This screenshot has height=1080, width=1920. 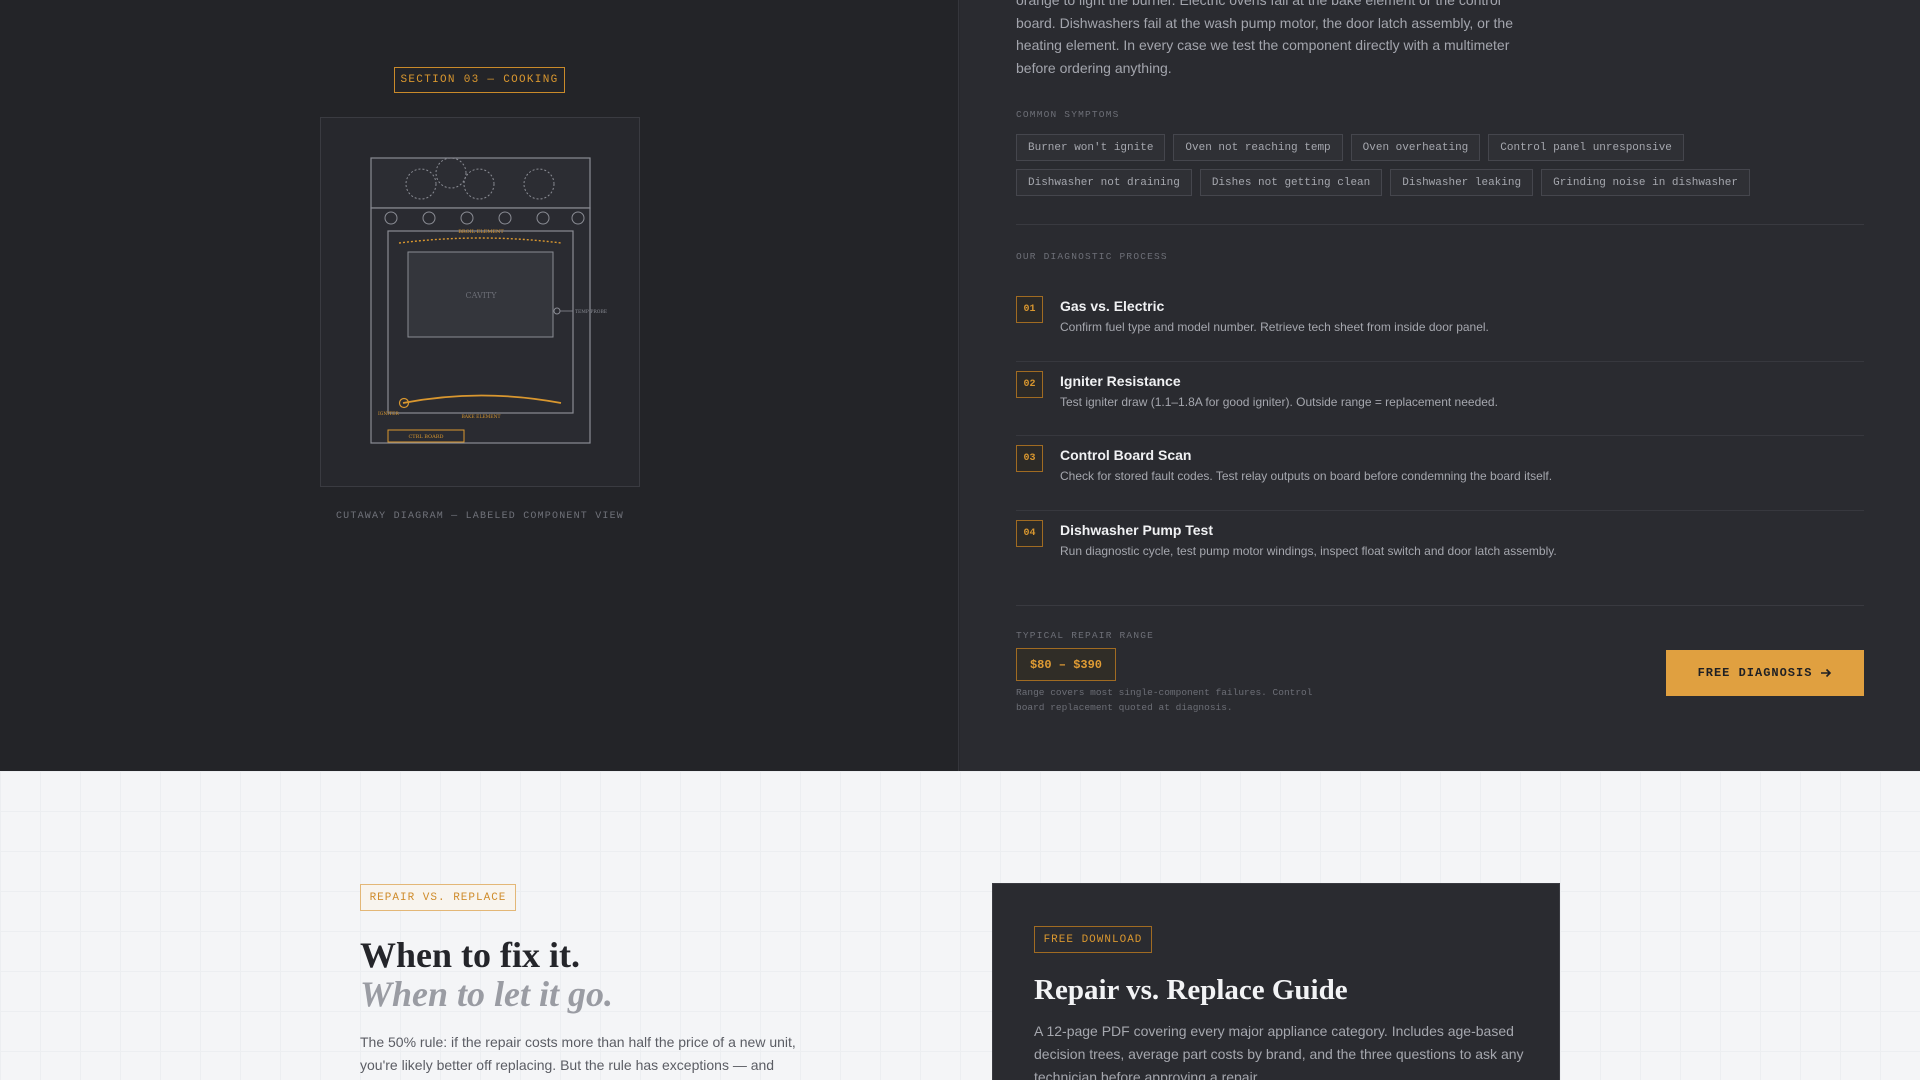 I want to click on symptom-chip: Burner won't ignite, so click(x=1091, y=147).